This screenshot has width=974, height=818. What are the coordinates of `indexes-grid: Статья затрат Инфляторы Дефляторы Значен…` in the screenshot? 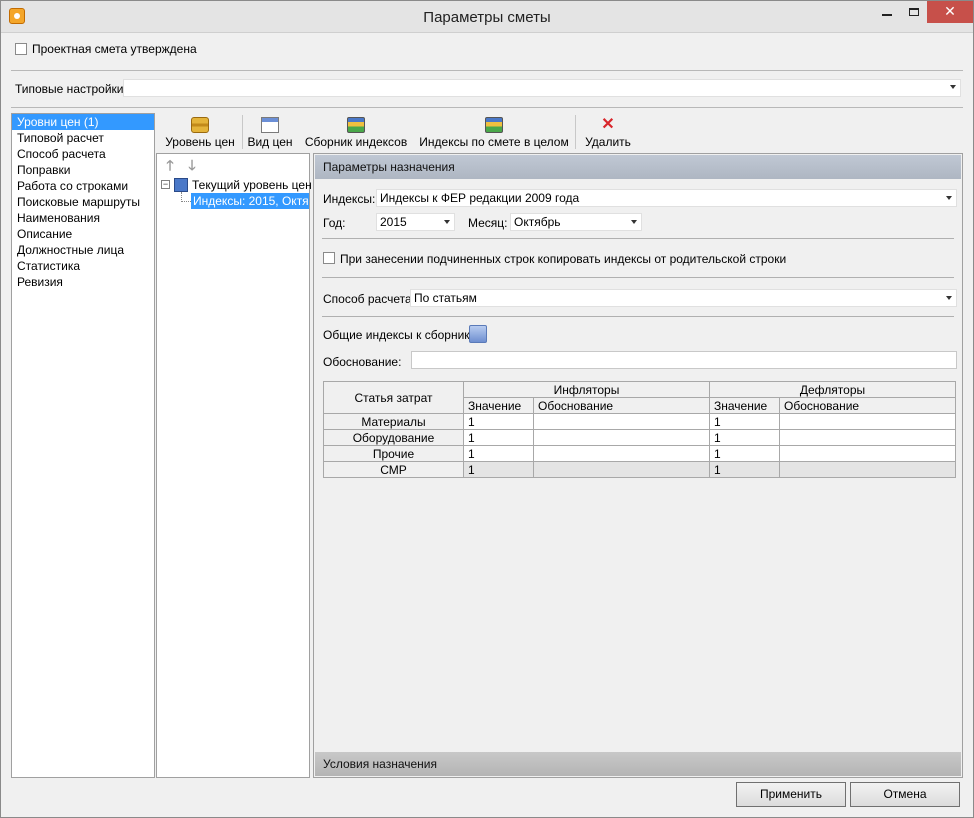 It's located at (639, 429).